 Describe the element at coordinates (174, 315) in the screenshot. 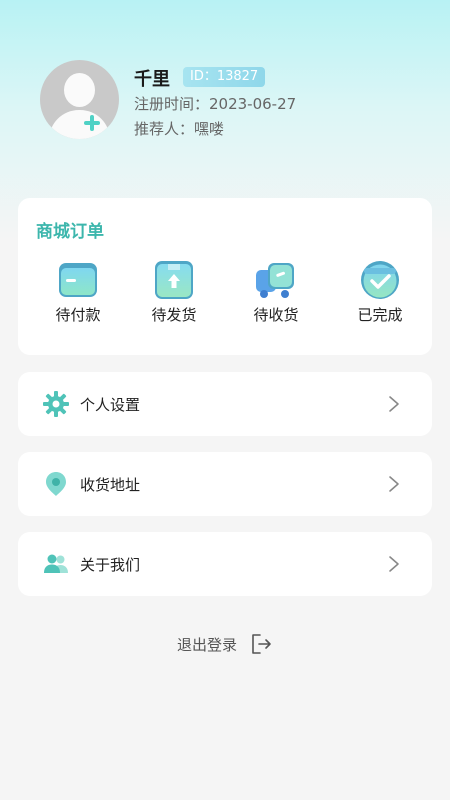

I see `order-label: 待发货` at that location.